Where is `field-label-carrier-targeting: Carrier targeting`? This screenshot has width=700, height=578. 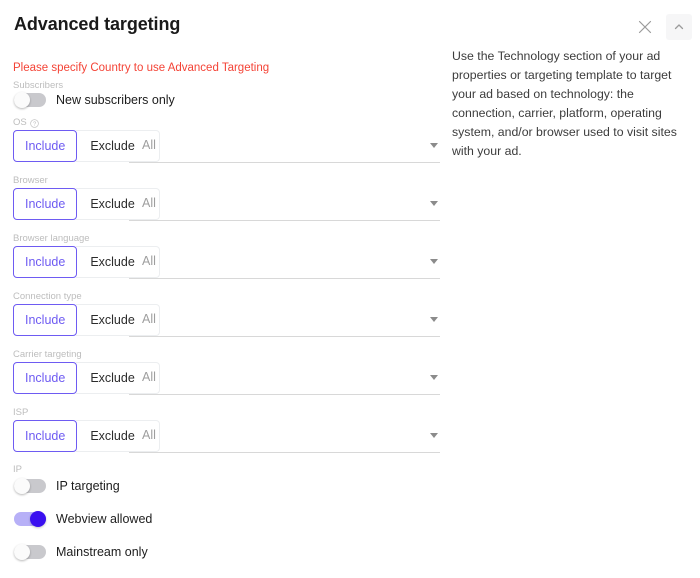
field-label-carrier-targeting: Carrier targeting is located at coordinates (47, 355).